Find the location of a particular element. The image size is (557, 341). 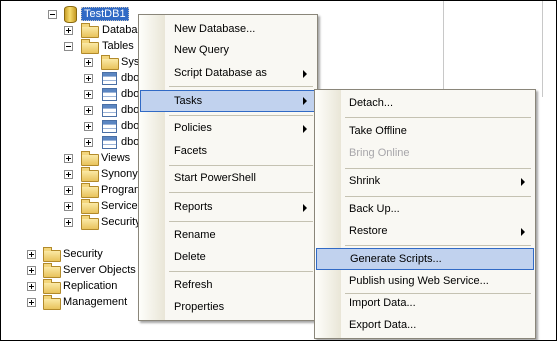

tree-node-label: Synony is located at coordinates (119, 174).